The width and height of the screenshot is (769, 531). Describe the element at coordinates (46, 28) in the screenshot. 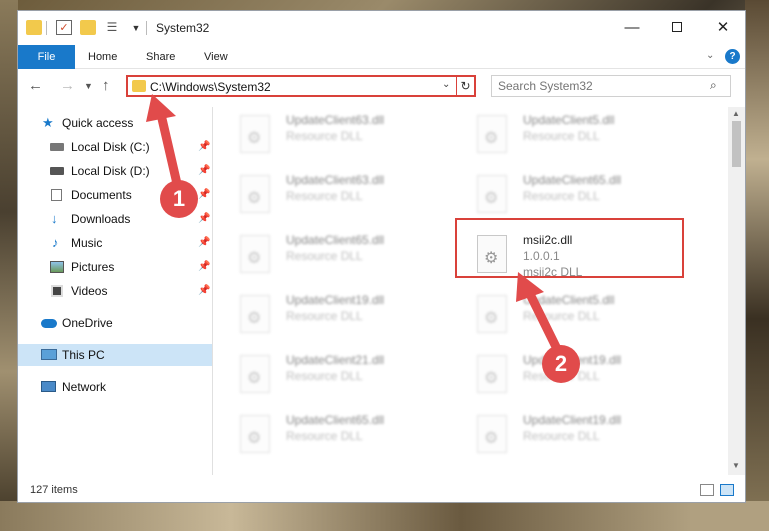

I see `quick-access-separator` at that location.